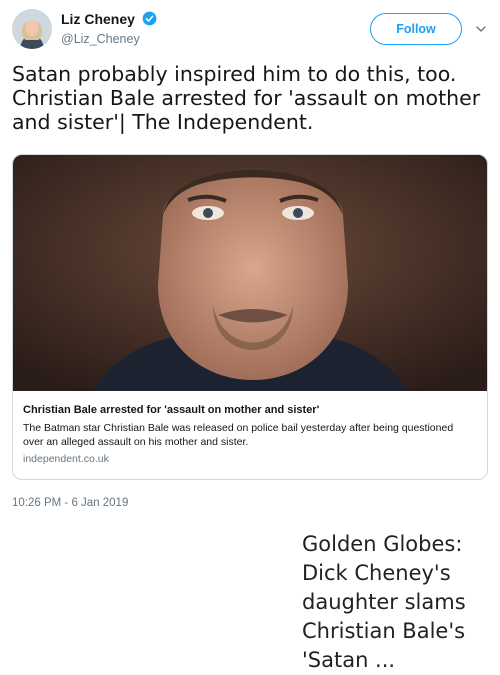 The height and width of the screenshot is (675, 500). I want to click on avatar, so click(32, 29).